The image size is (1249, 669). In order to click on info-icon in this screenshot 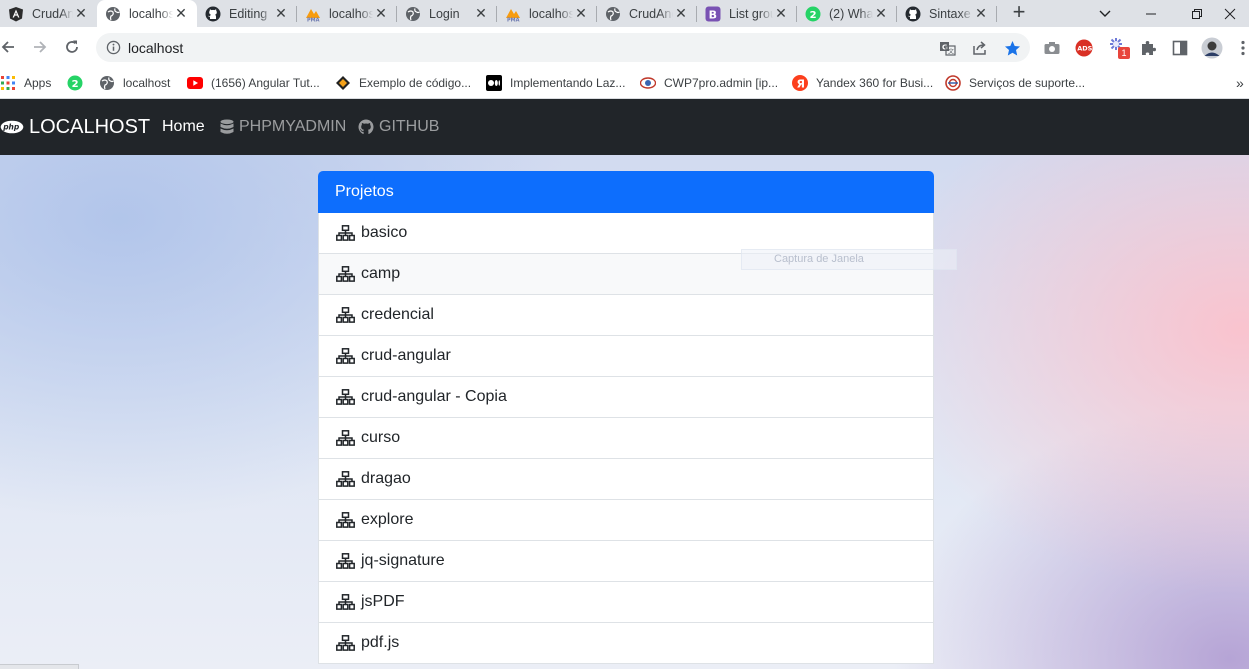, I will do `click(113, 47)`.